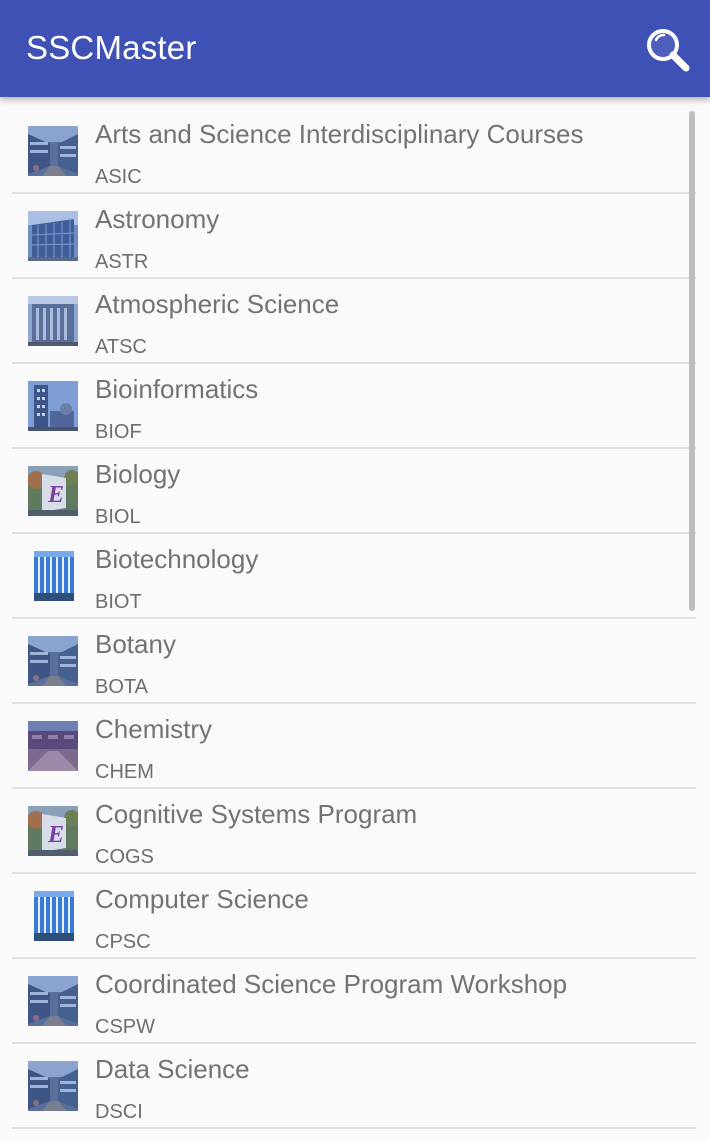  Describe the element at coordinates (111, 47) in the screenshot. I see `app-title: SSCMaster` at that location.